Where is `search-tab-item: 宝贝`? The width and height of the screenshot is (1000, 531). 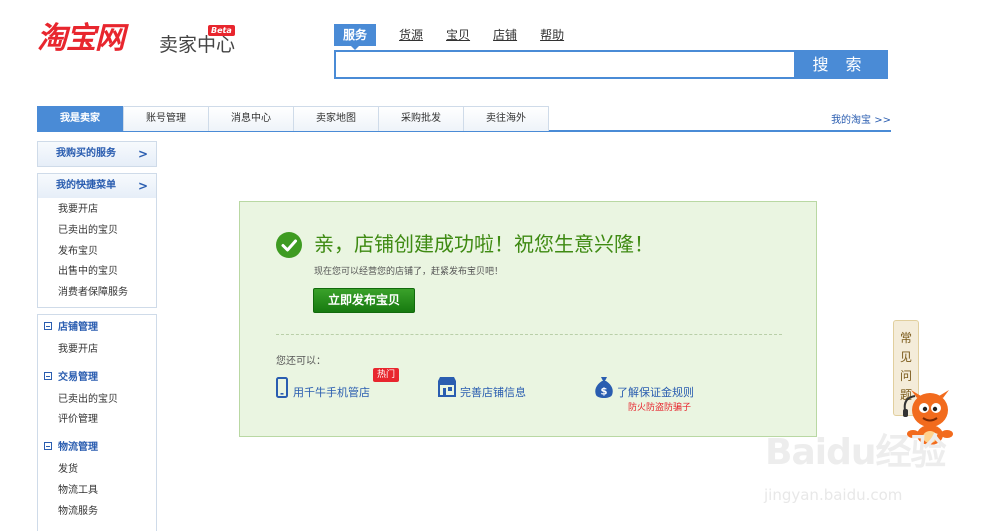 search-tab-item: 宝贝 is located at coordinates (458, 35).